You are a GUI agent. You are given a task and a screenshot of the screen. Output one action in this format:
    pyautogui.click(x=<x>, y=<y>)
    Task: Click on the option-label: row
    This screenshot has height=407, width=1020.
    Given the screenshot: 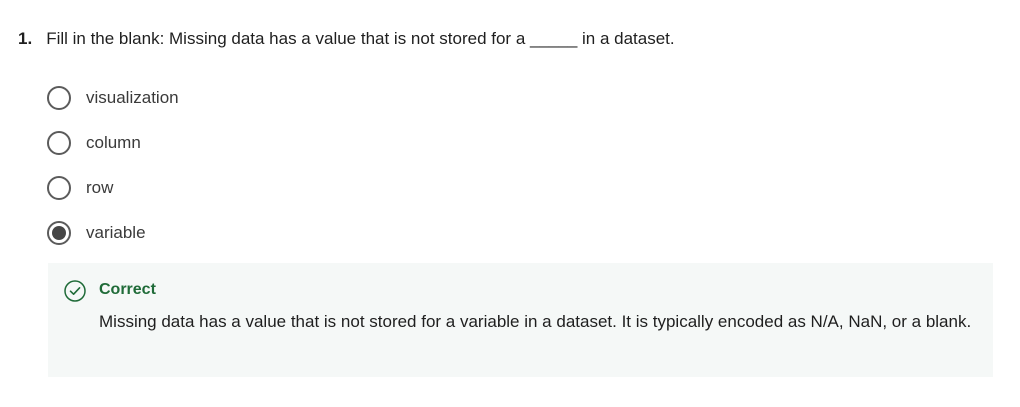 What is the action you would take?
    pyautogui.click(x=100, y=187)
    